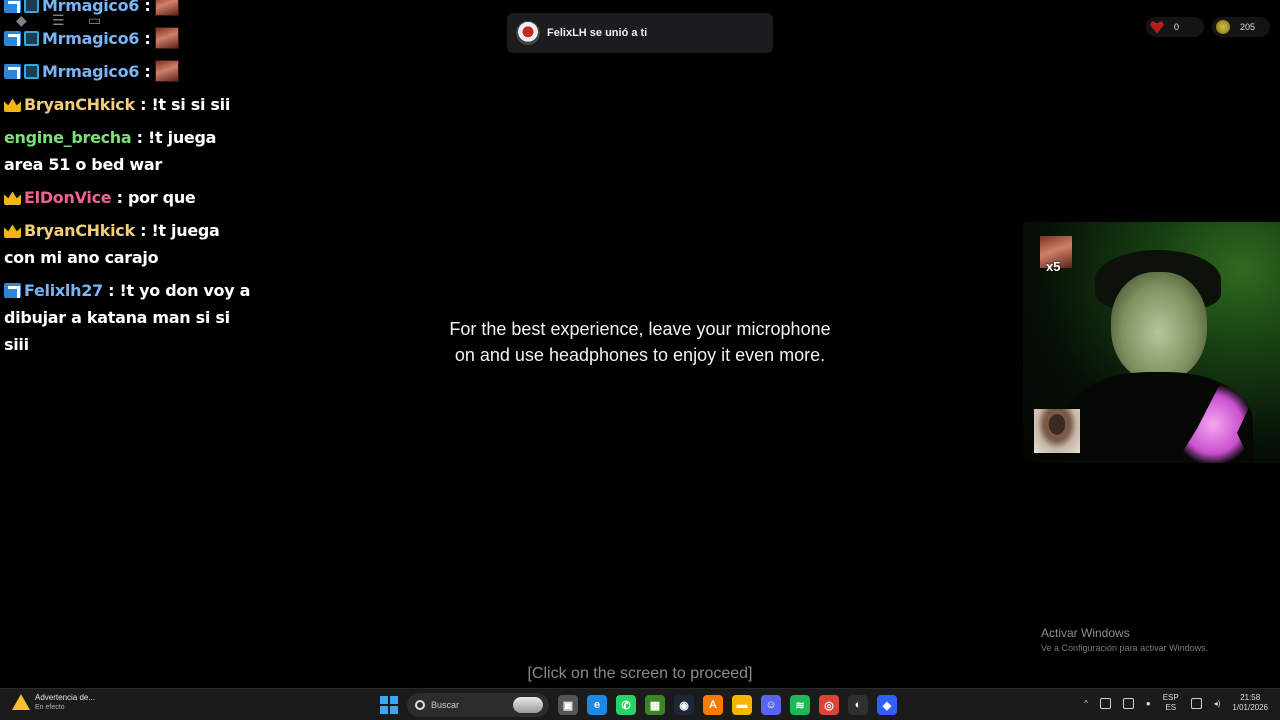  What do you see at coordinates (626, 705) in the screenshot?
I see `whatsapp-icon: ✆` at bounding box center [626, 705].